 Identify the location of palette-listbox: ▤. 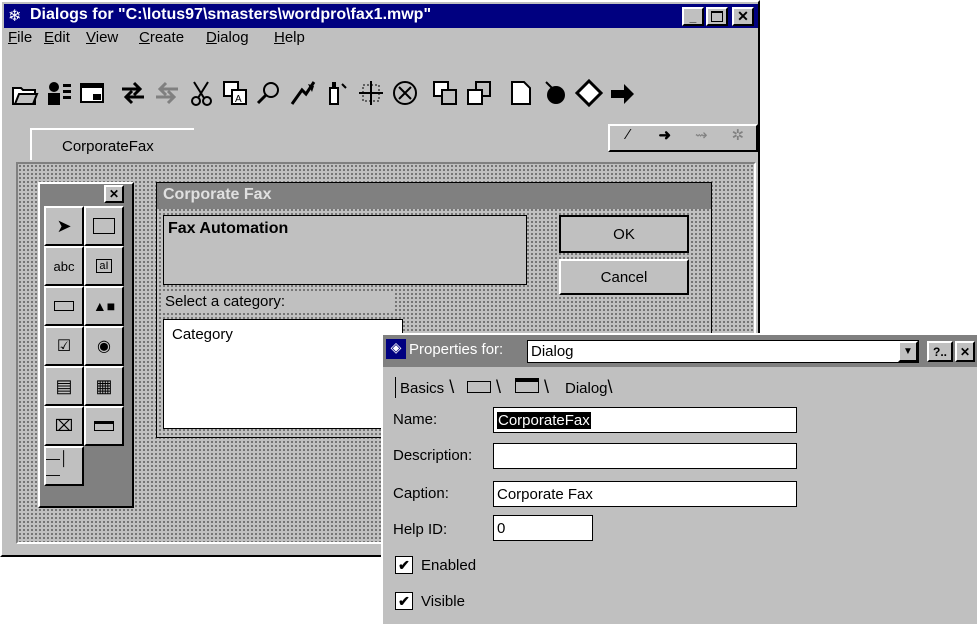
(64, 386).